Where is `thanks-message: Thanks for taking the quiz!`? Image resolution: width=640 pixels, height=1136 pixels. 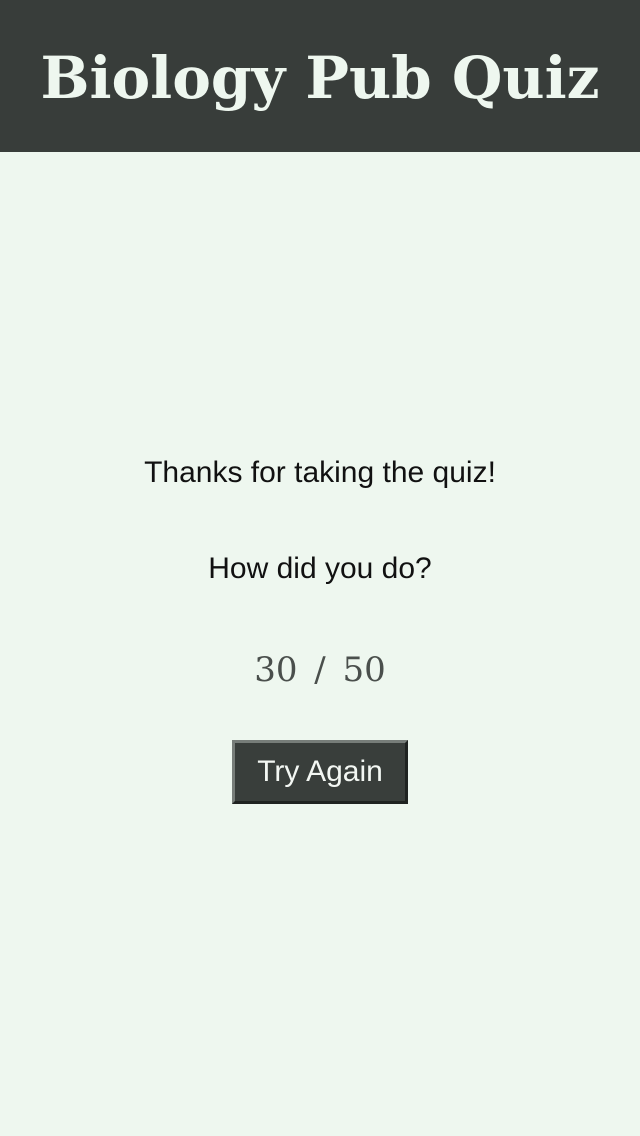 thanks-message: Thanks for taking the quiz! is located at coordinates (320, 472).